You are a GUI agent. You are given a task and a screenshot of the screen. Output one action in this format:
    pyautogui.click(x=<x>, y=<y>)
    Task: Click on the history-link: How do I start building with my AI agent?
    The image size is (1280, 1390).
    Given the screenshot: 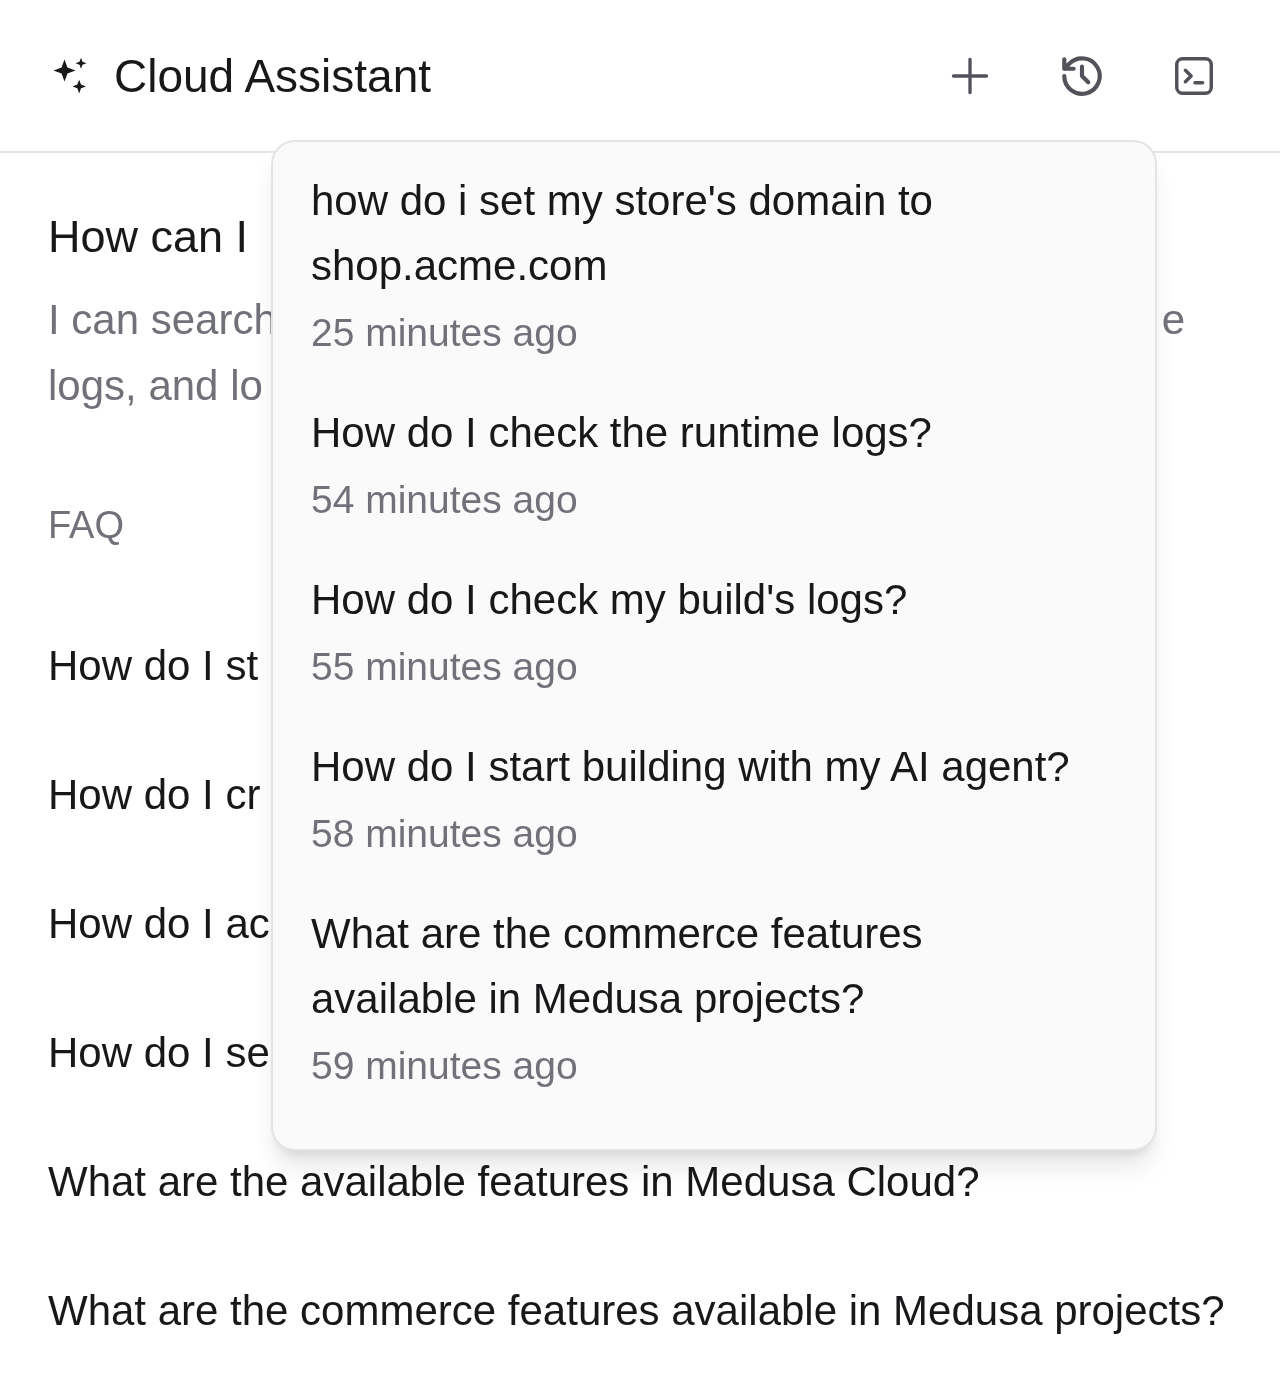 What is the action you would take?
    pyautogui.click(x=690, y=766)
    